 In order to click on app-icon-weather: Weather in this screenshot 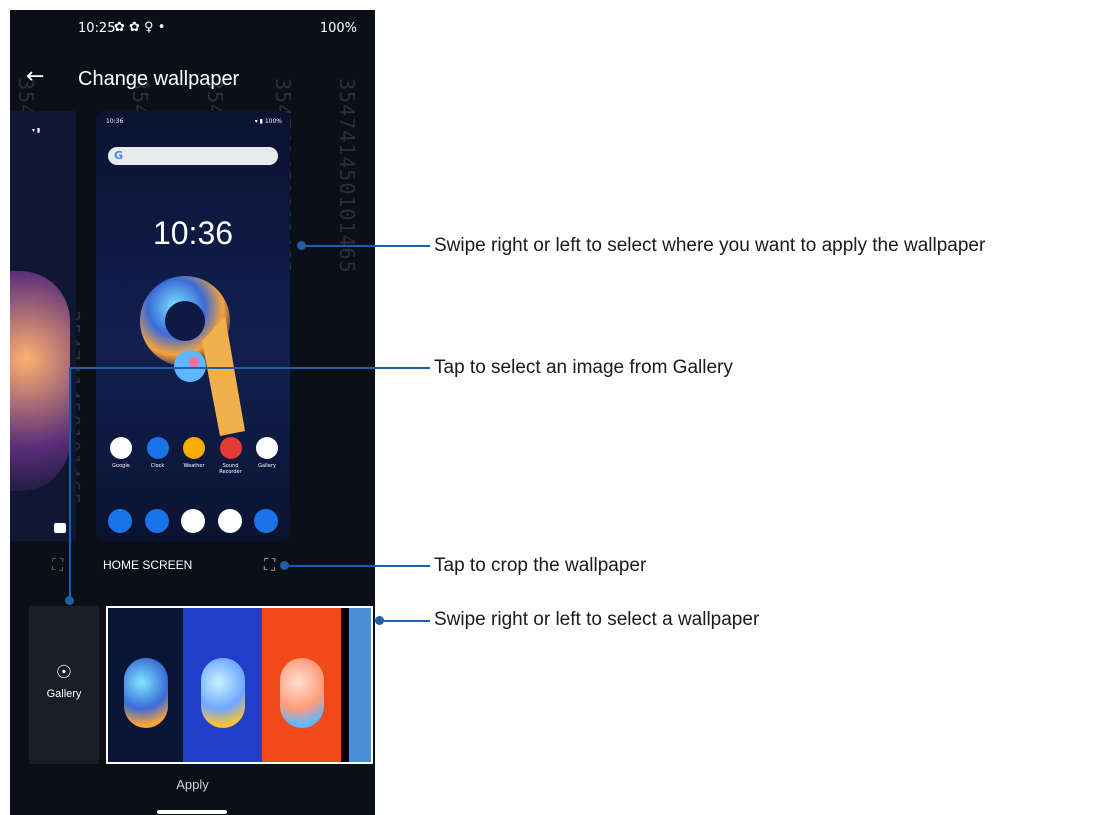, I will do `click(194, 456)`.